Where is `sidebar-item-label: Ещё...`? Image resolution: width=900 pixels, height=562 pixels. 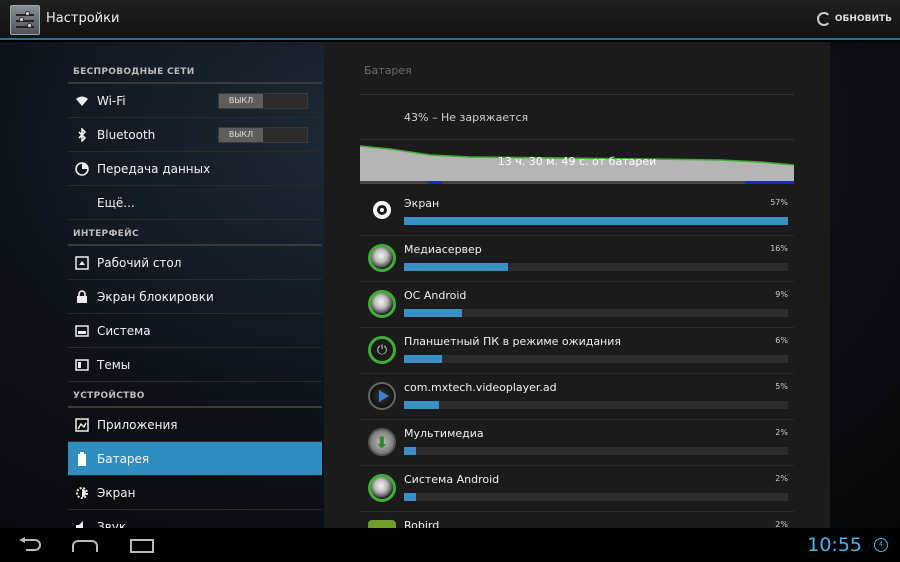
sidebar-item-label: Ещё... is located at coordinates (116, 202).